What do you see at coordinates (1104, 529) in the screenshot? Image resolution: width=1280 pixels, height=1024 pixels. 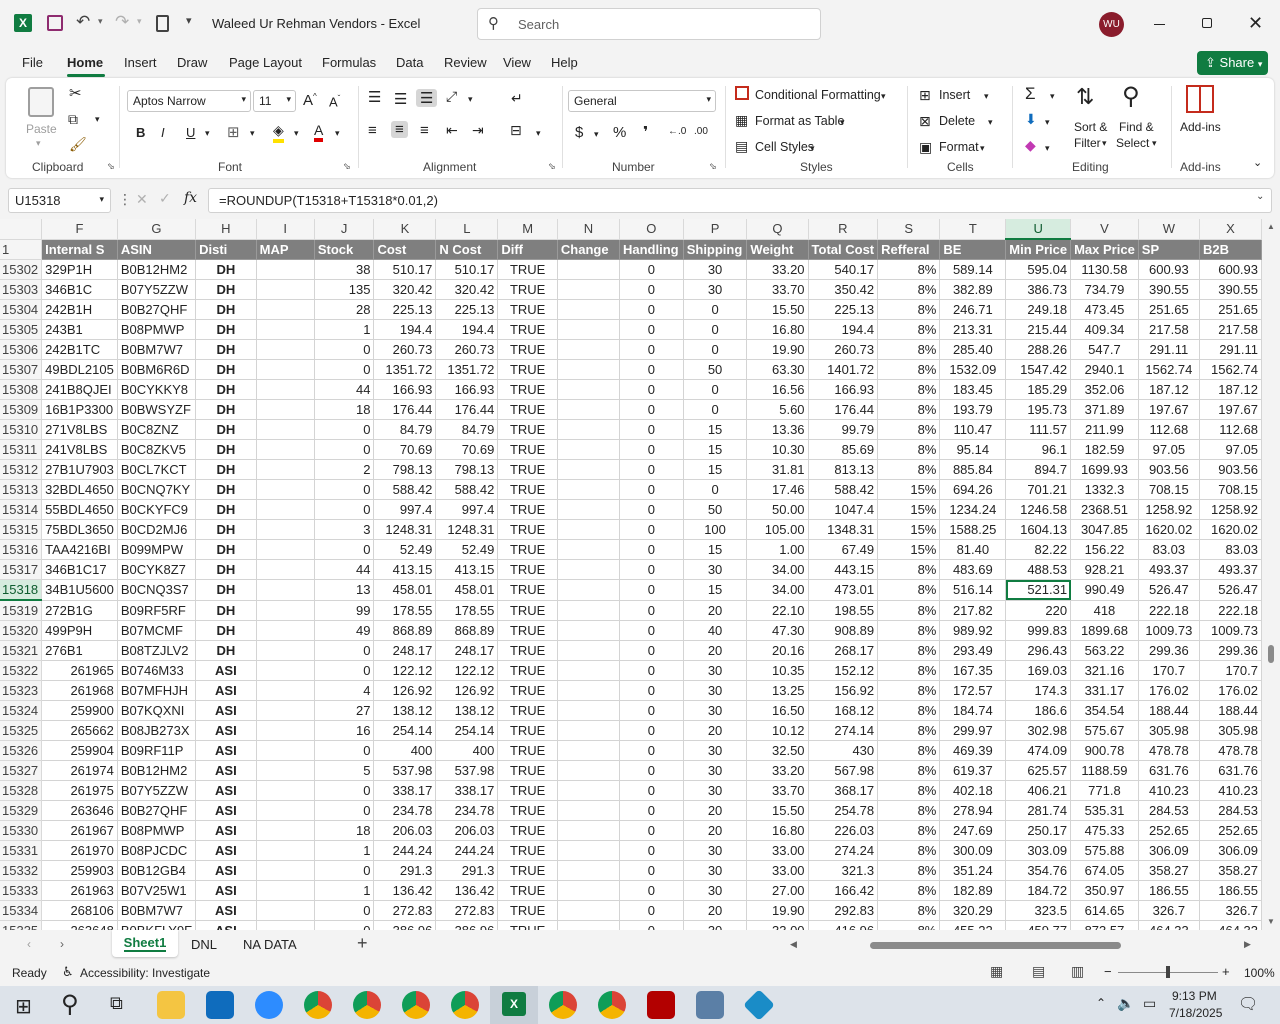 I see `cell: 3047.85` at bounding box center [1104, 529].